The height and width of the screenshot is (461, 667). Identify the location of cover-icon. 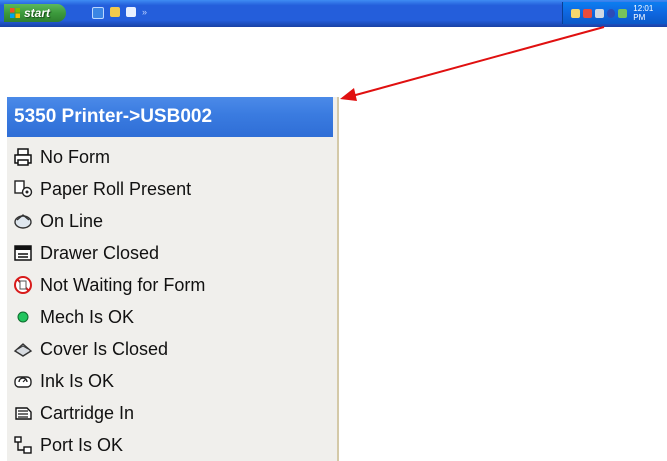
(23, 349).